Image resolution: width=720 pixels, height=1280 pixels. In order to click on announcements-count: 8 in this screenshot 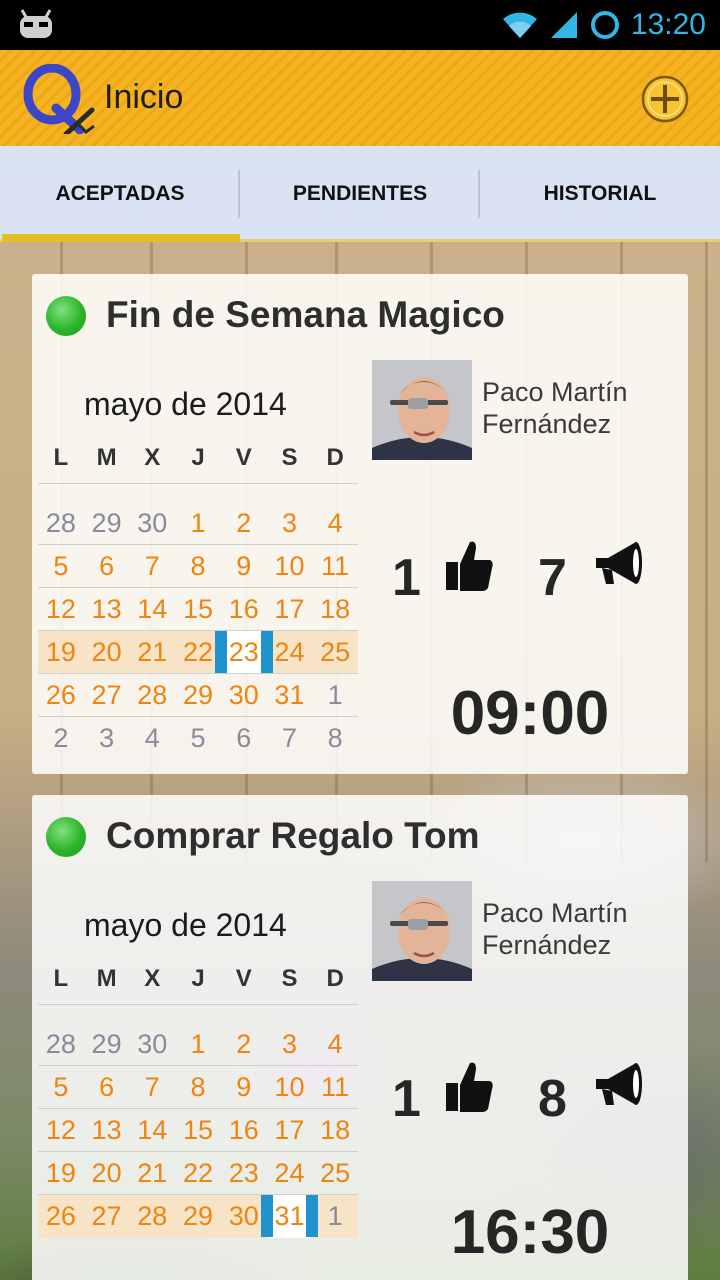, I will do `click(552, 1099)`.